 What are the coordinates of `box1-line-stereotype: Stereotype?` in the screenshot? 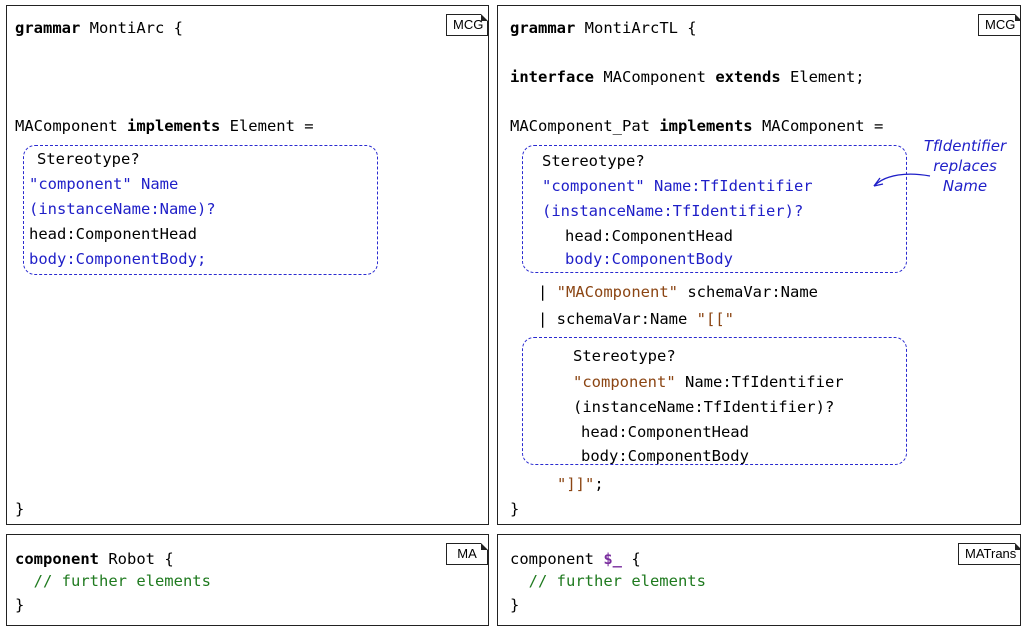 It's located at (593, 161).